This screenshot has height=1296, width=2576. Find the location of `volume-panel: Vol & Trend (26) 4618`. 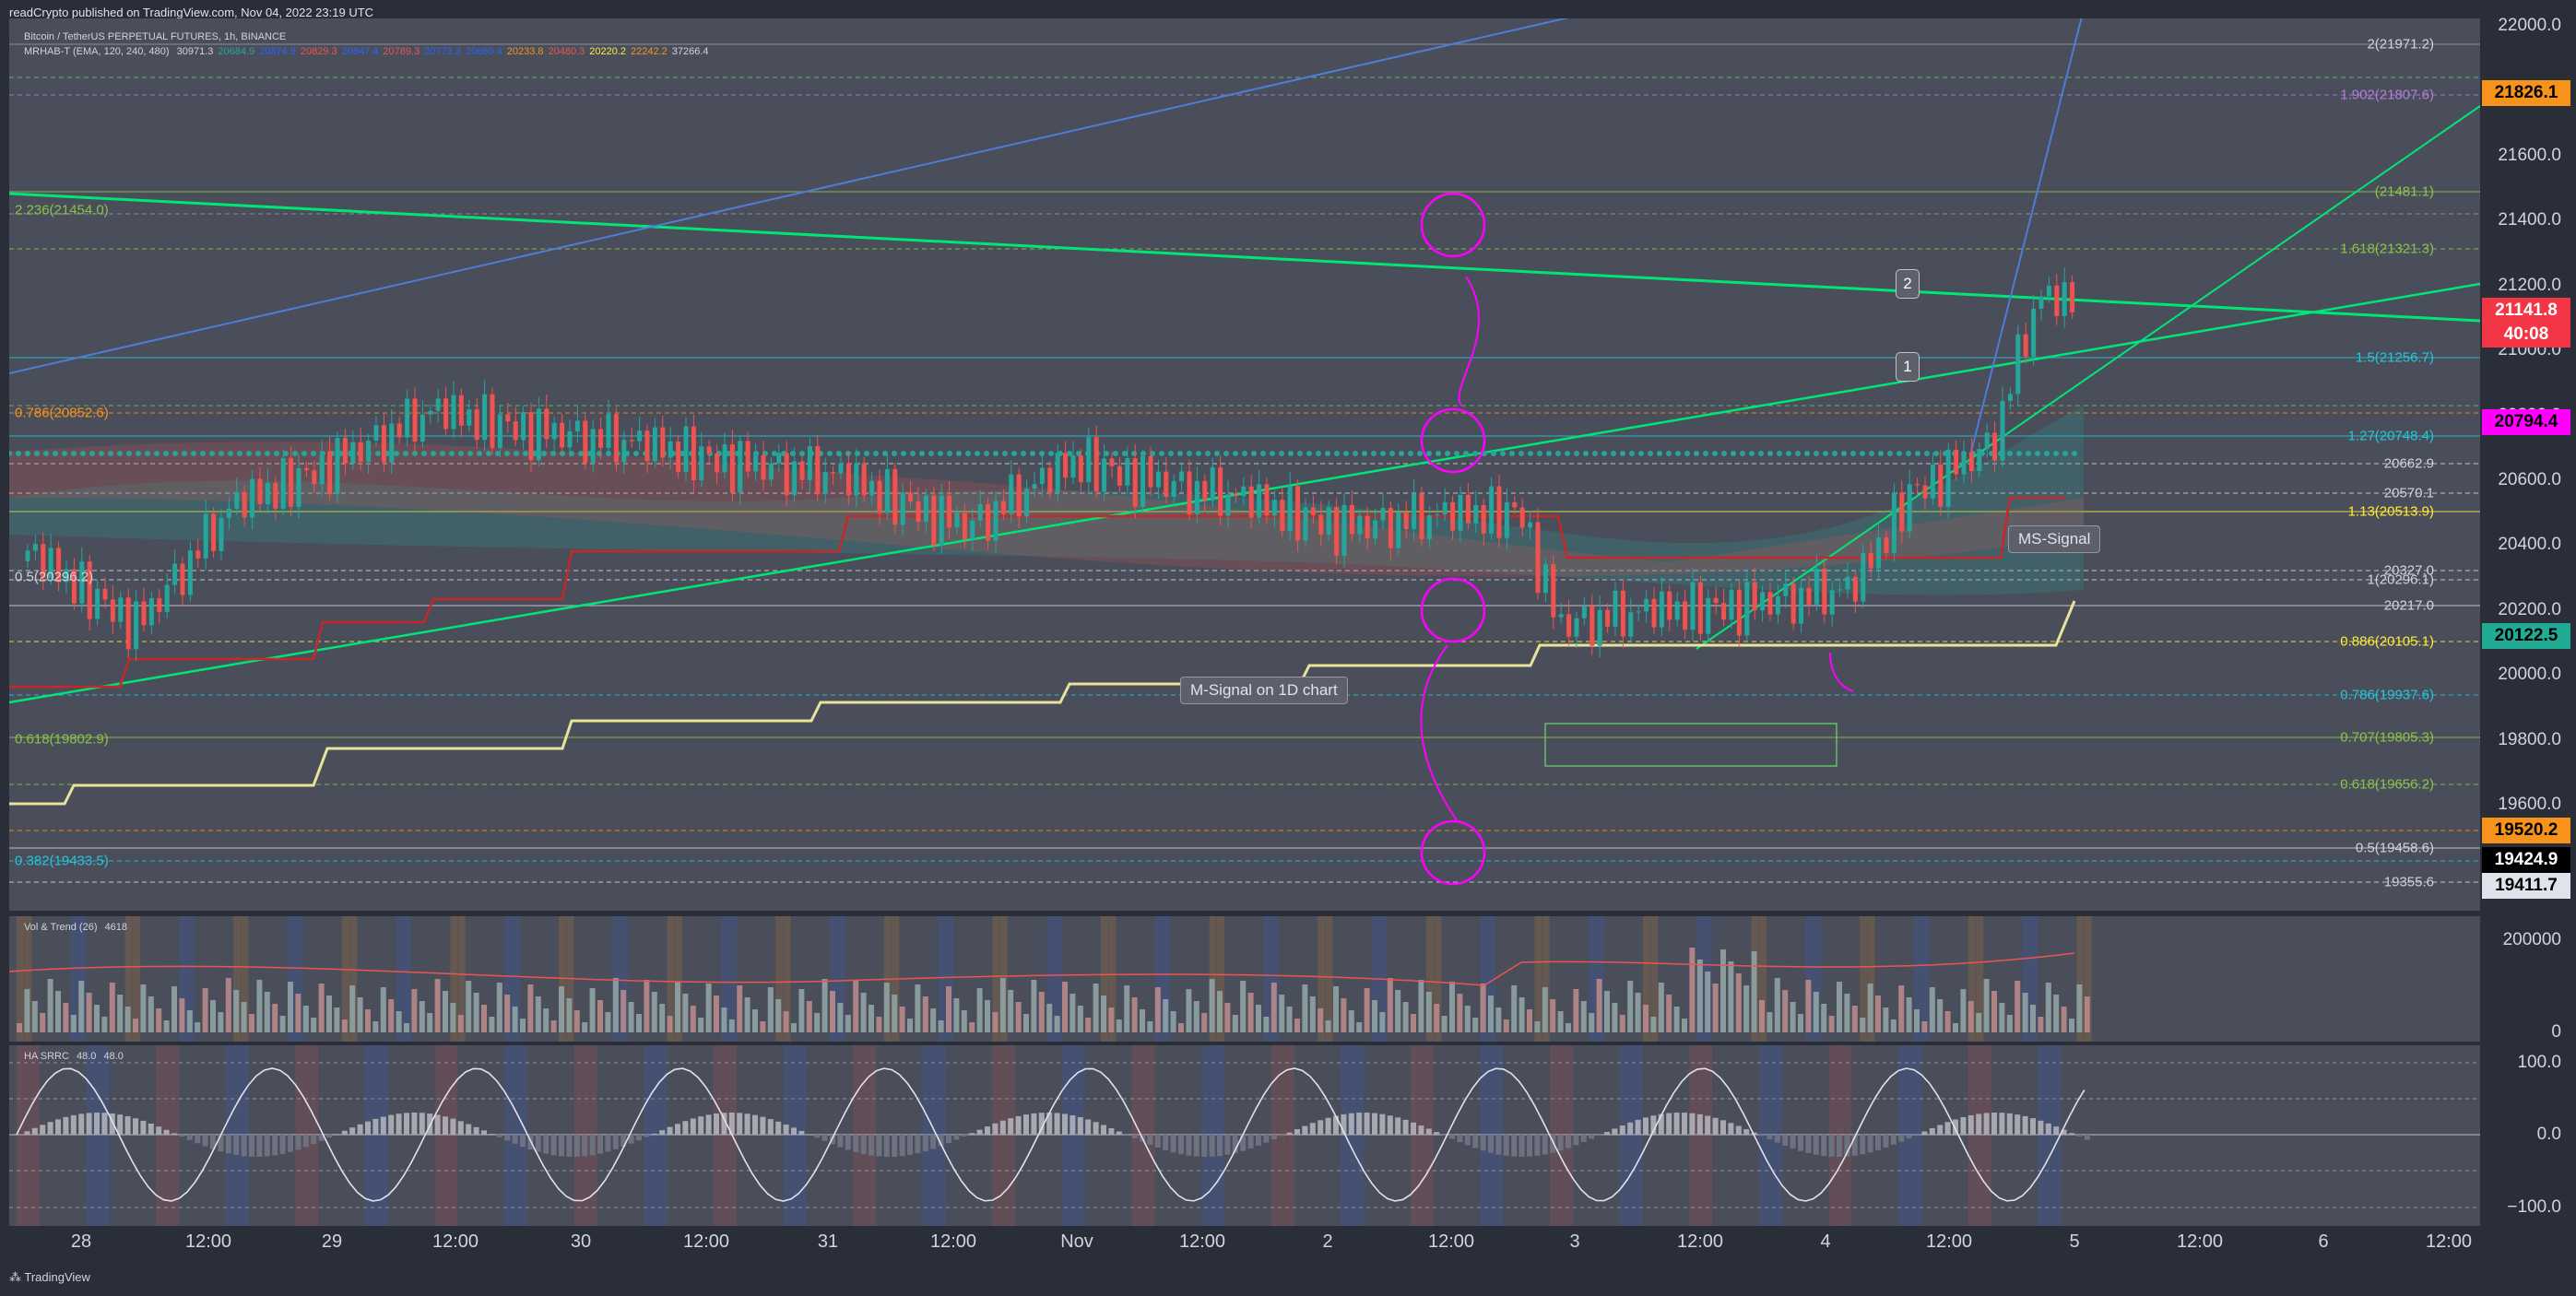

volume-panel: Vol & Trend (26) 4618 is located at coordinates (1244, 979).